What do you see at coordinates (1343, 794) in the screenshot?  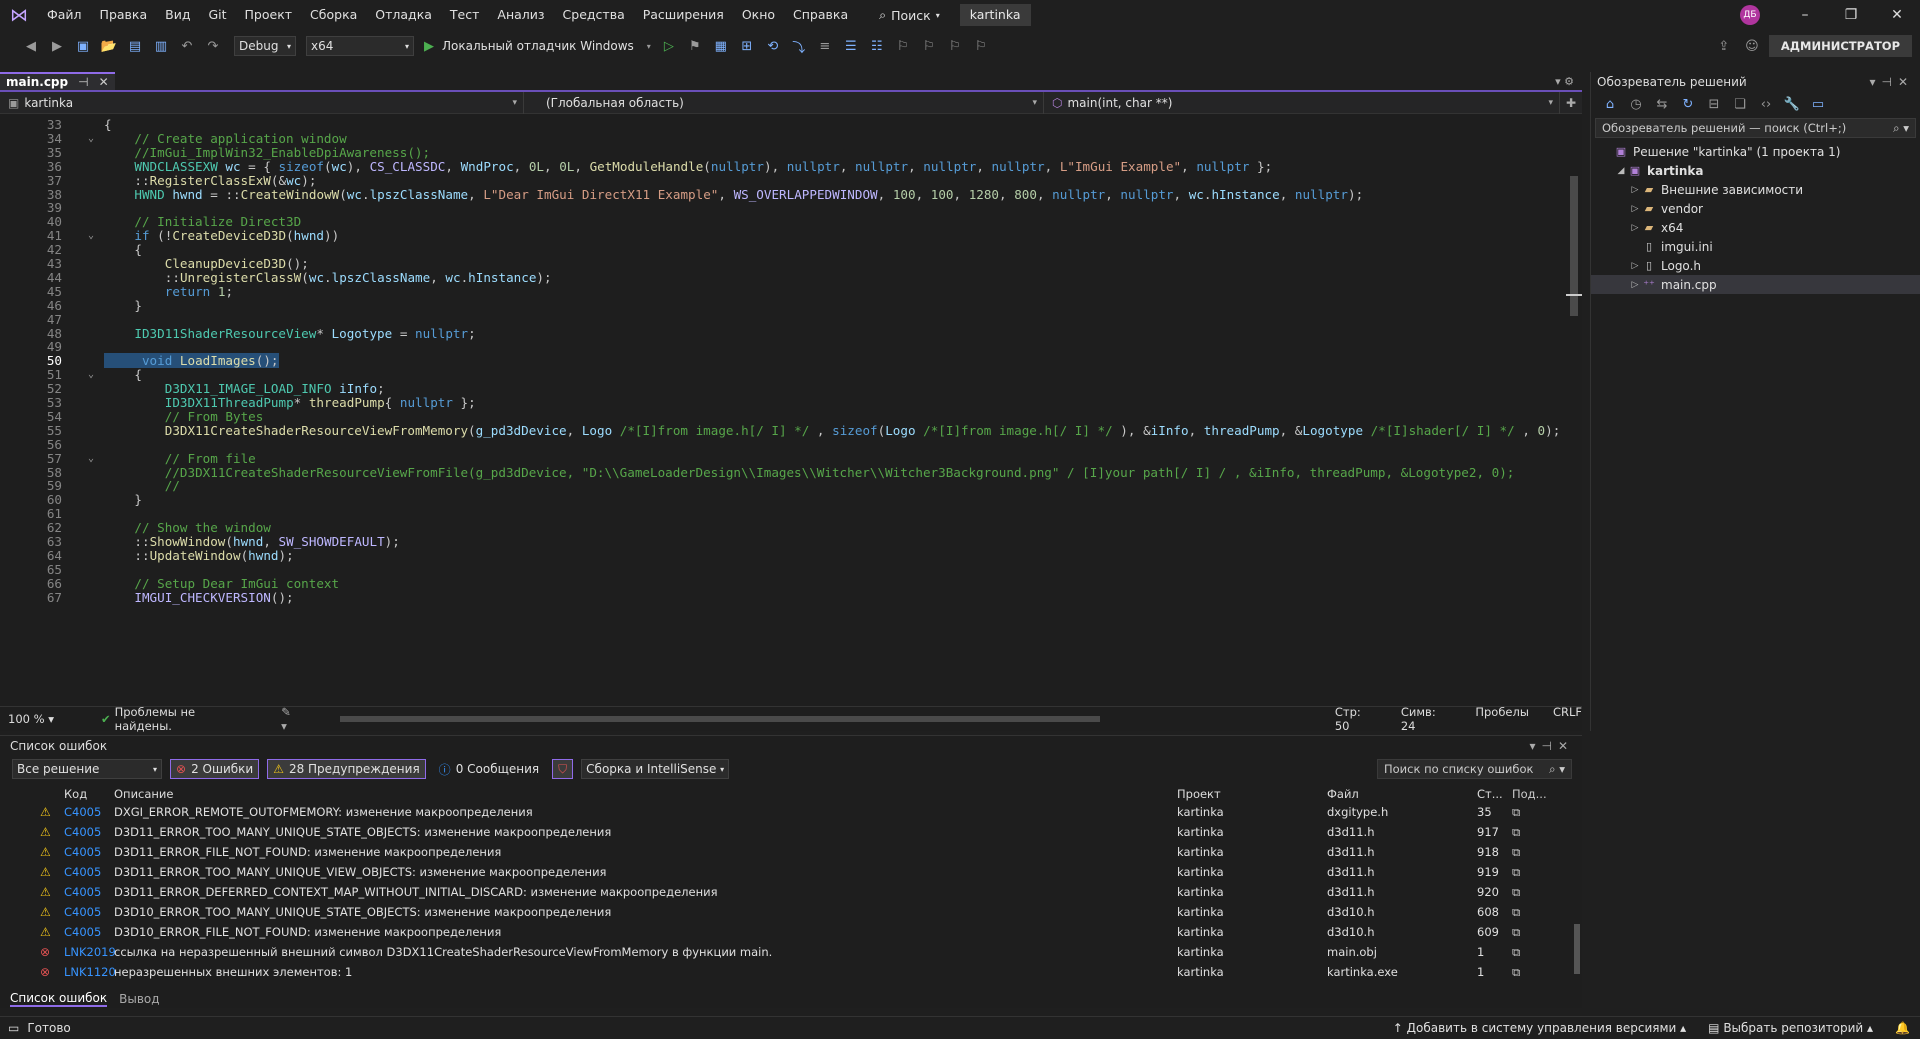 I see `column-header: Файл` at bounding box center [1343, 794].